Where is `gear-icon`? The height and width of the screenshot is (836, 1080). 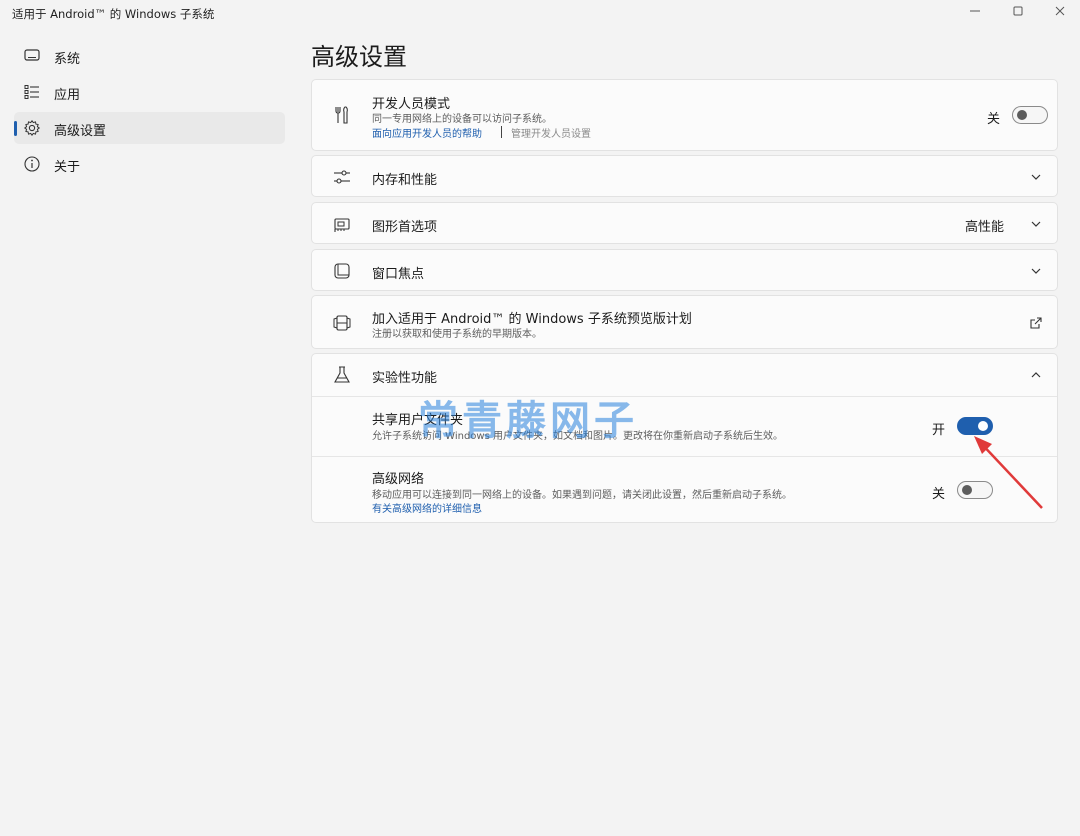 gear-icon is located at coordinates (32, 128).